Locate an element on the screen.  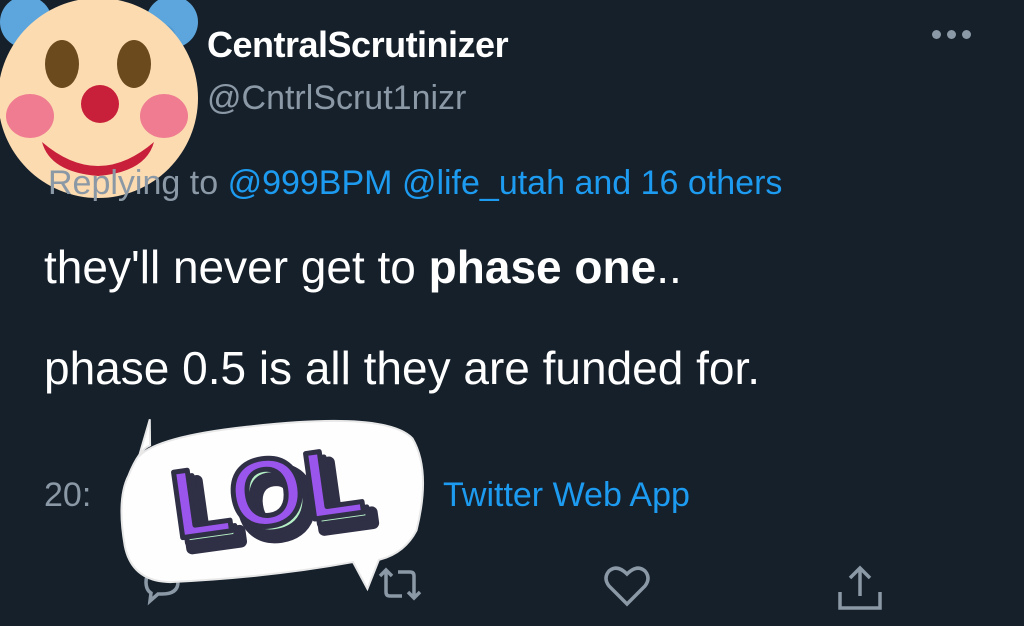
author-handle: @CntrlScrut1nizr is located at coordinates (336, 98).